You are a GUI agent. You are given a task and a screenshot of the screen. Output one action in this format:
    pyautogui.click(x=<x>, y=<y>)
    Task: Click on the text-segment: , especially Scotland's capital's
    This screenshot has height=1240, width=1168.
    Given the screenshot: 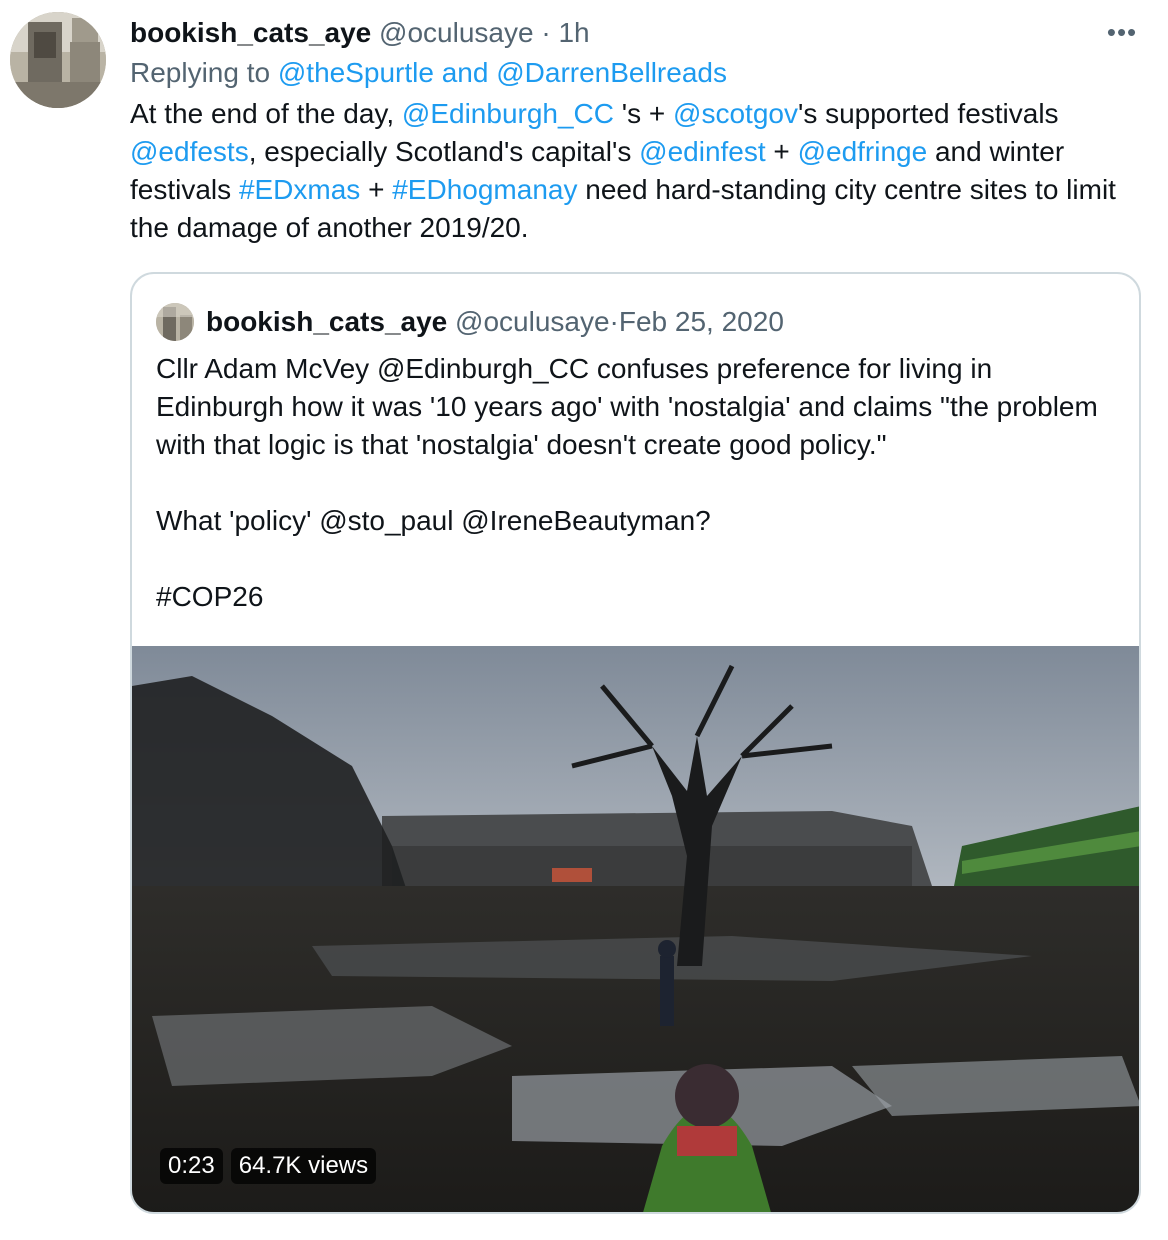 What is the action you would take?
    pyautogui.click(x=444, y=151)
    